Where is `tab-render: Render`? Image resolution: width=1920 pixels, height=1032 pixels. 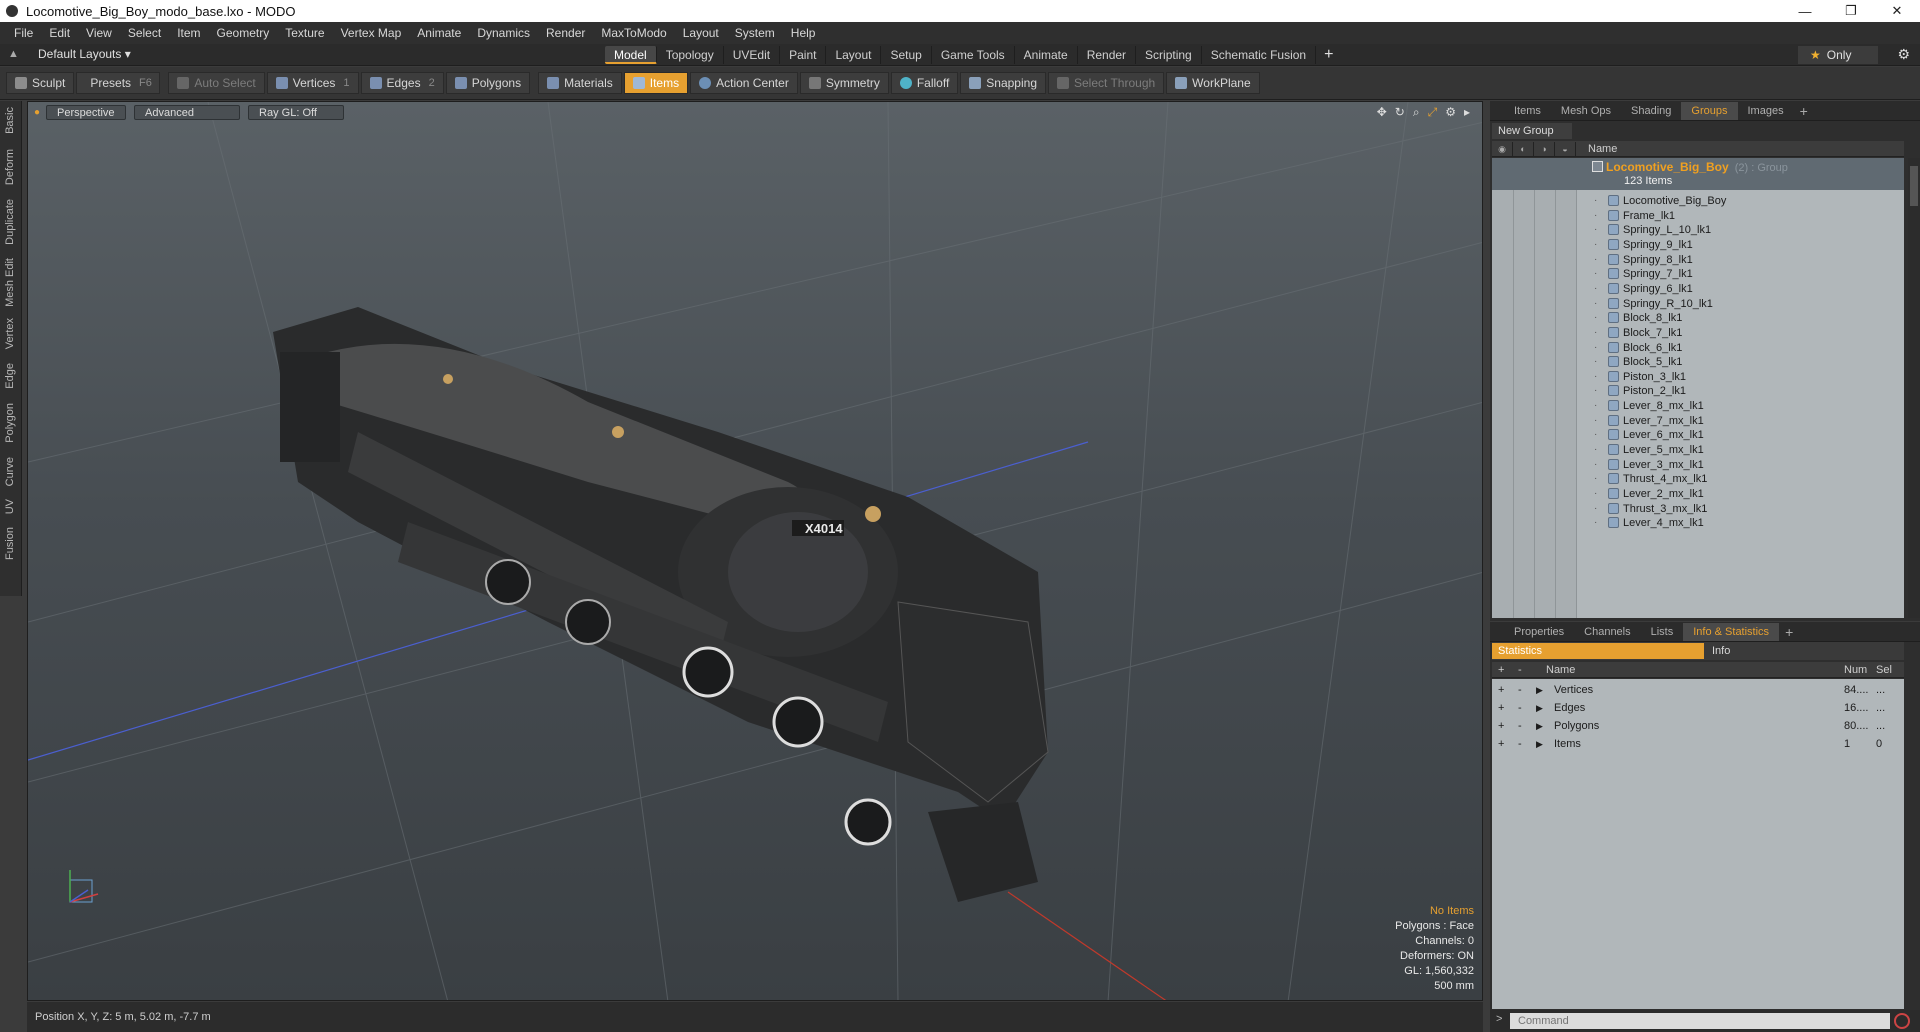
tab-render: Render is located at coordinates (1107, 55).